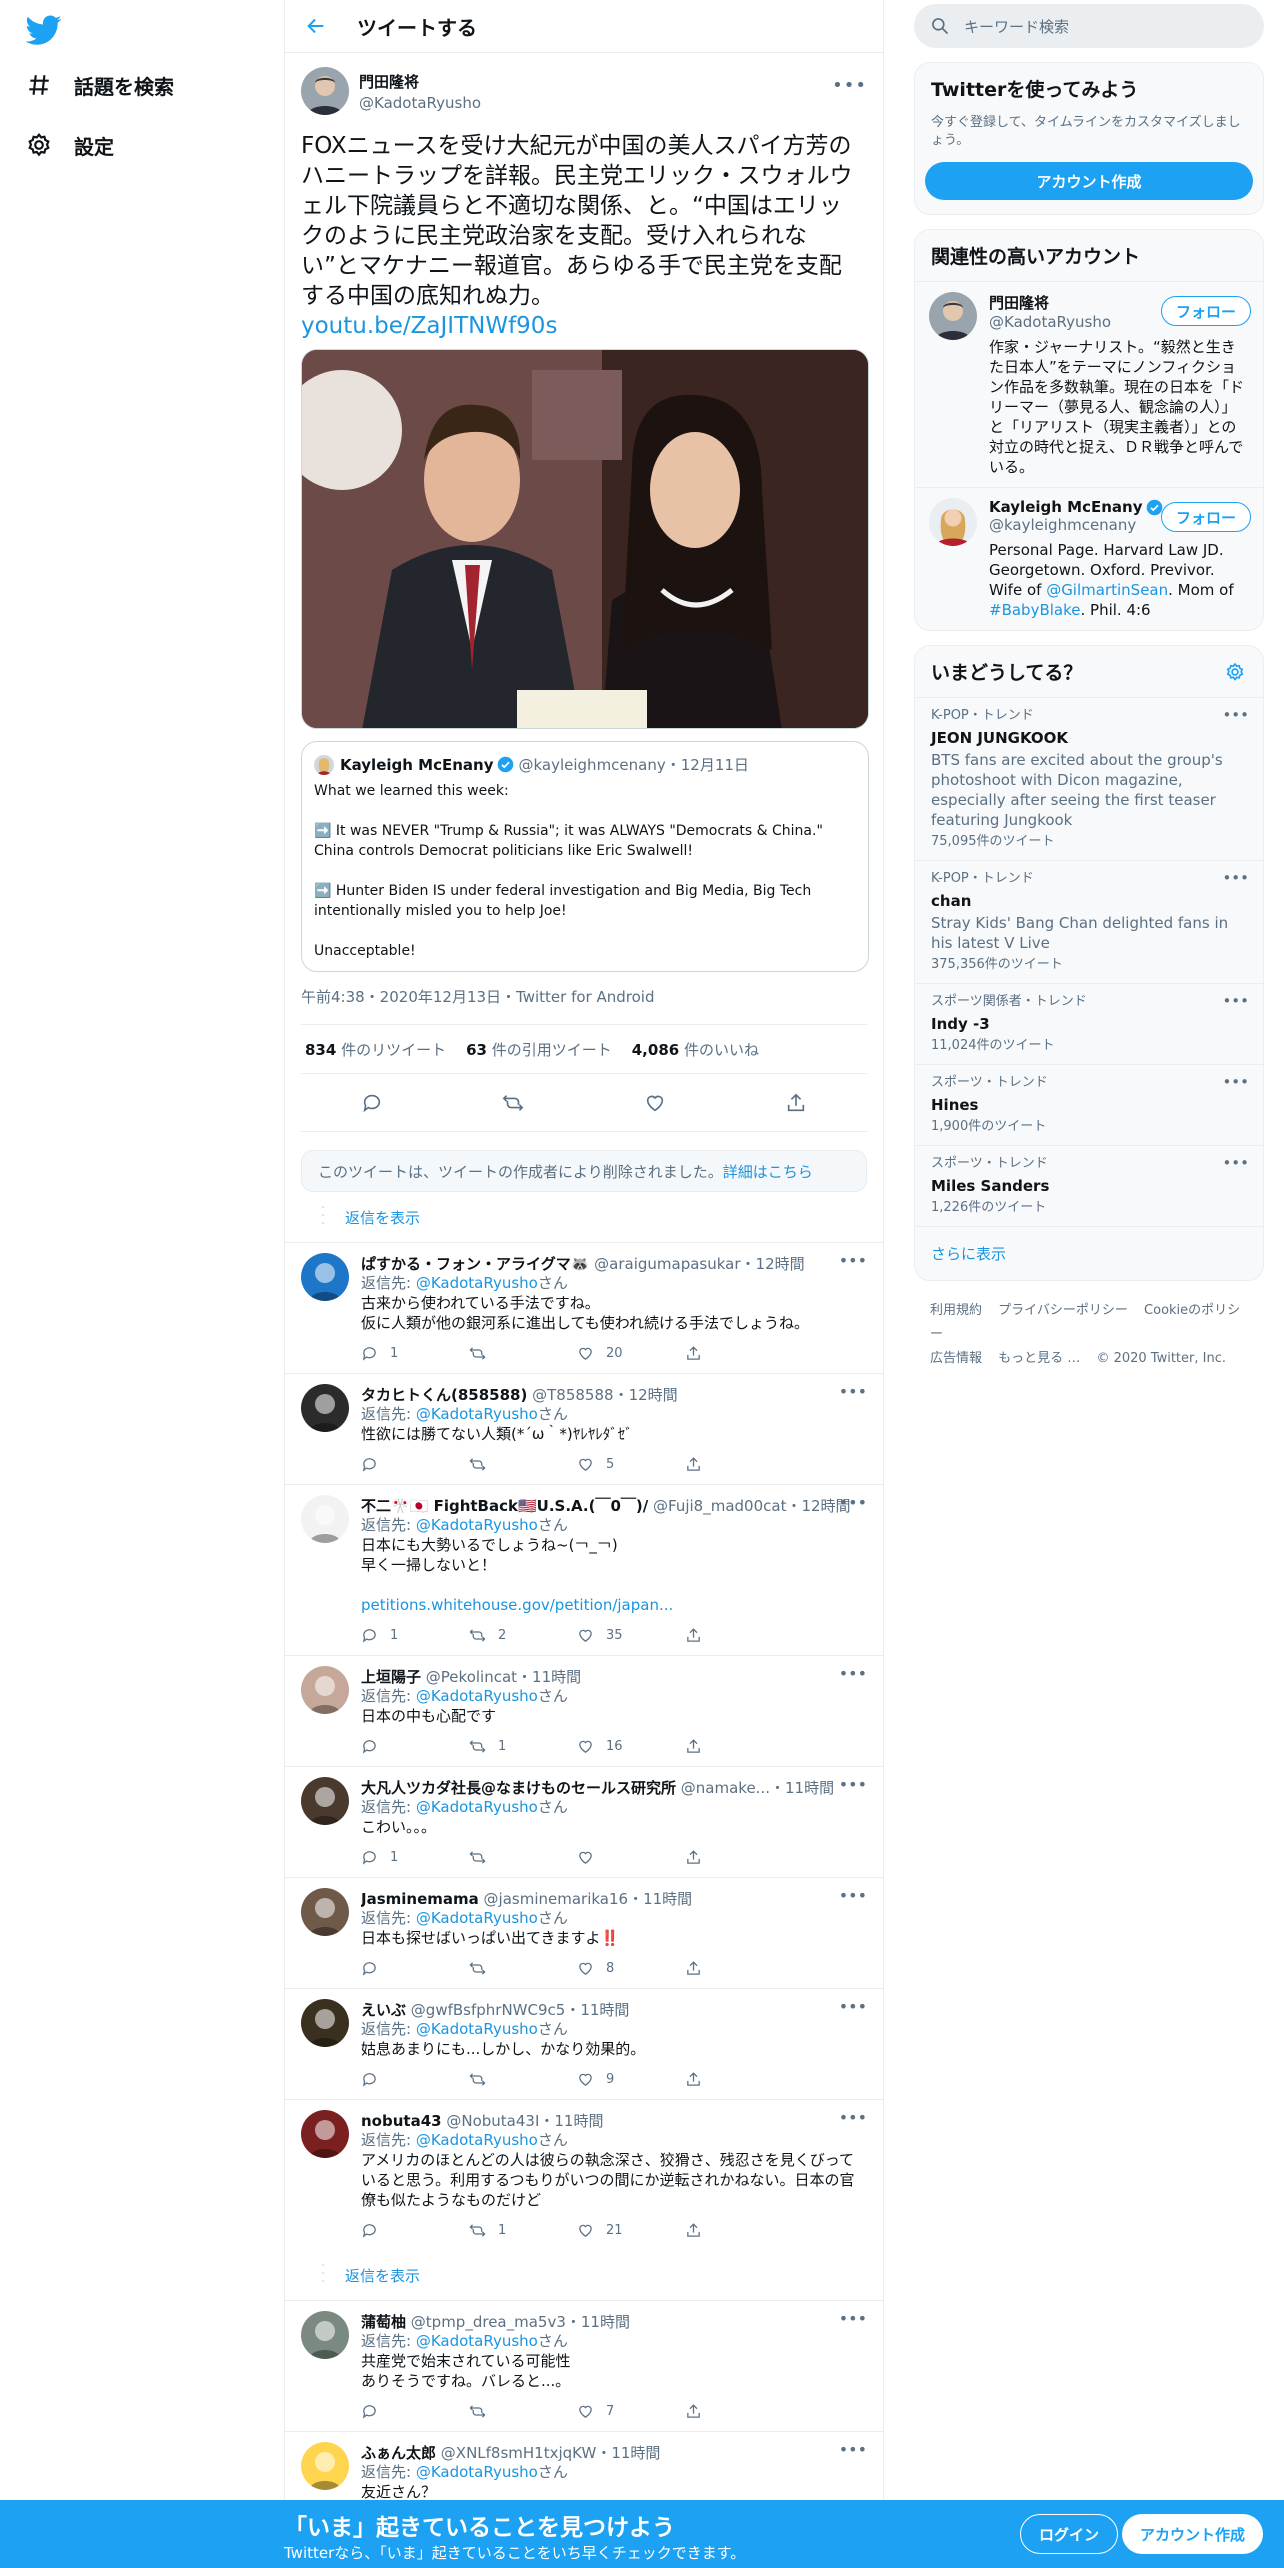 Image resolution: width=1284 pixels, height=2568 pixels. What do you see at coordinates (655, 1103) in the screenshot?
I see `like-icon` at bounding box center [655, 1103].